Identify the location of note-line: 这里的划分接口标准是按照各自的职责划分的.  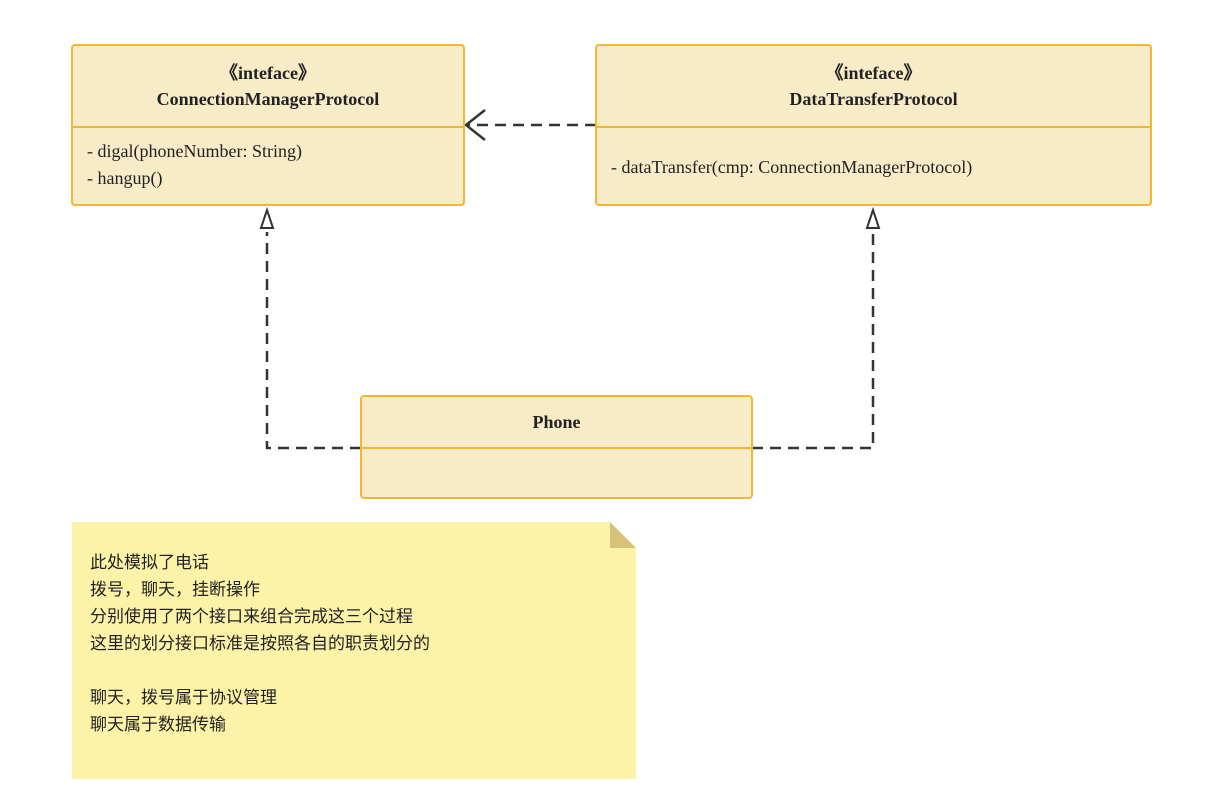
(260, 644).